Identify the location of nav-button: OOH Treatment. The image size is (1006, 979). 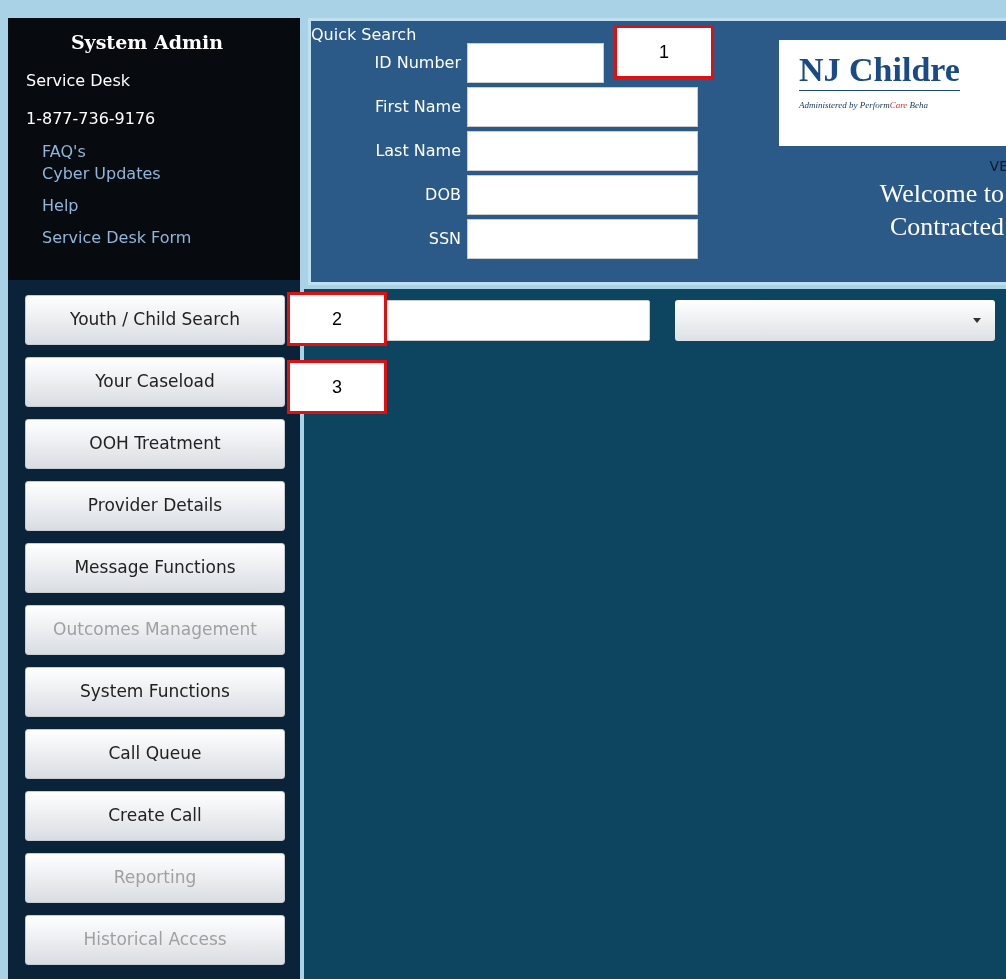
(155, 444).